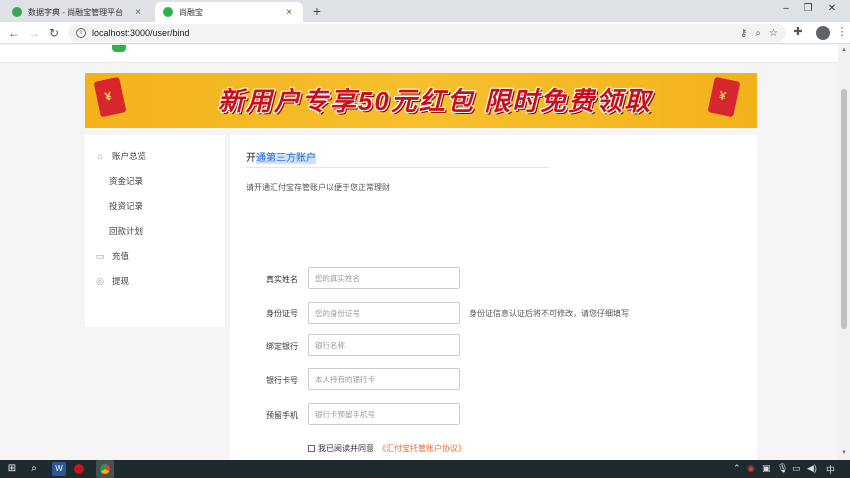 This screenshot has width=850, height=478. What do you see at coordinates (282, 279) in the screenshot?
I see `real-name-label: 真实姓名` at bounding box center [282, 279].